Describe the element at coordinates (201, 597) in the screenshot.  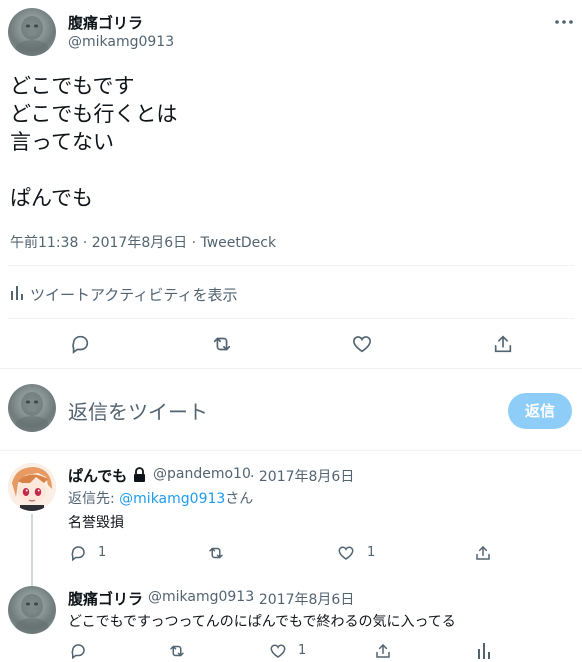
I see `reply-author-handle: @mikamg0913` at that location.